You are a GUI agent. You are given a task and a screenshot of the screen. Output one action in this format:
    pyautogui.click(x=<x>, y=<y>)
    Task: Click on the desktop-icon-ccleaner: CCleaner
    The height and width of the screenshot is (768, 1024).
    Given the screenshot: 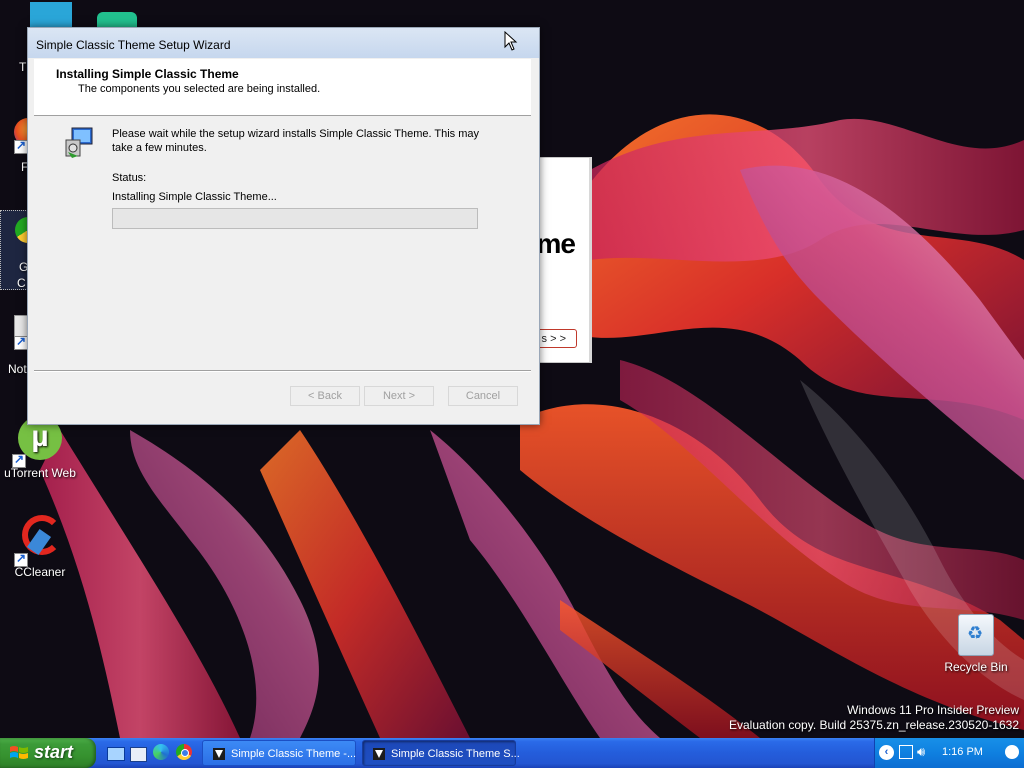 What is the action you would take?
    pyautogui.click(x=40, y=547)
    